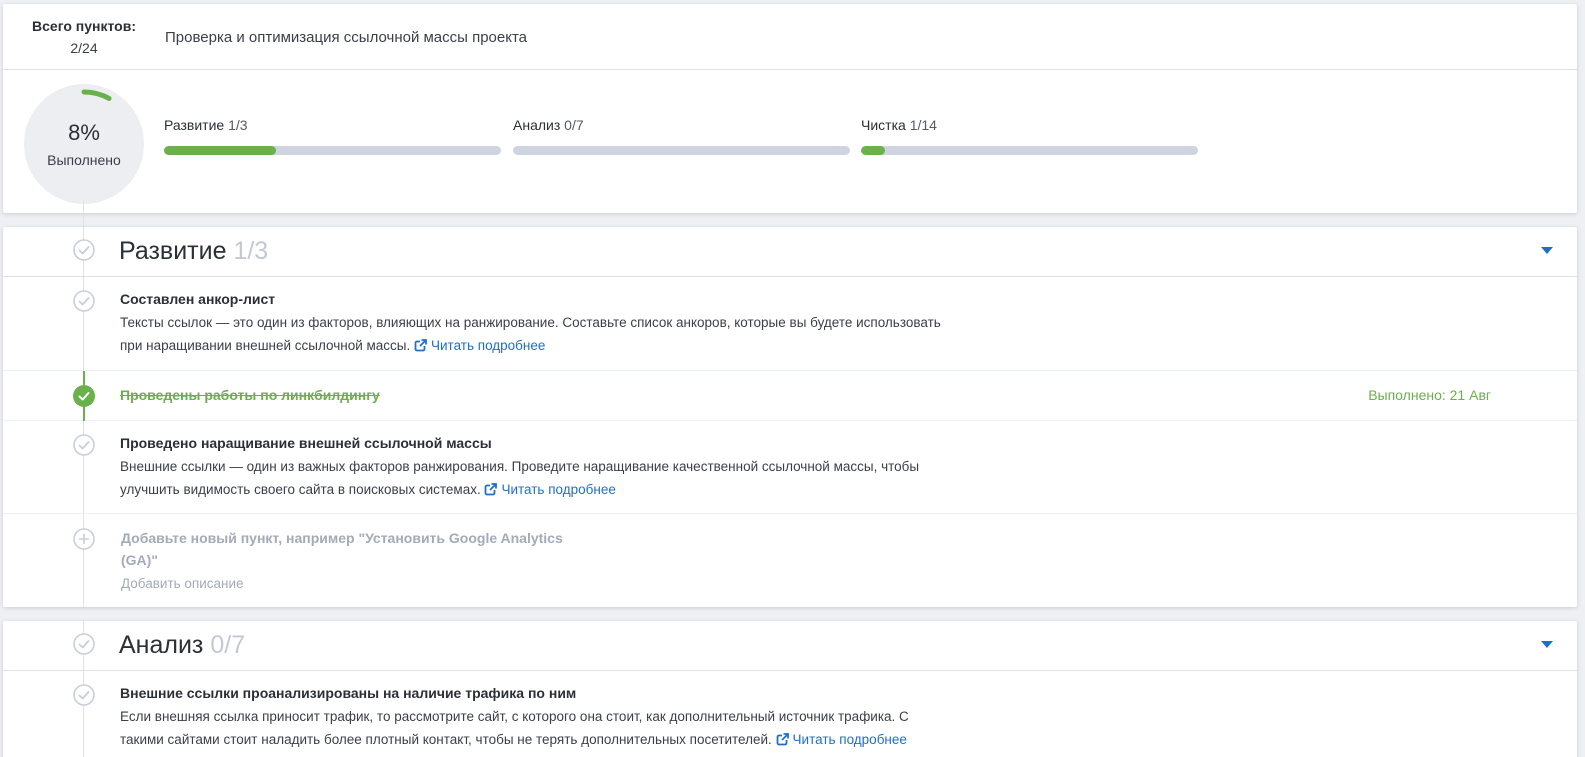  I want to click on completion-percent: 8%, so click(84, 132).